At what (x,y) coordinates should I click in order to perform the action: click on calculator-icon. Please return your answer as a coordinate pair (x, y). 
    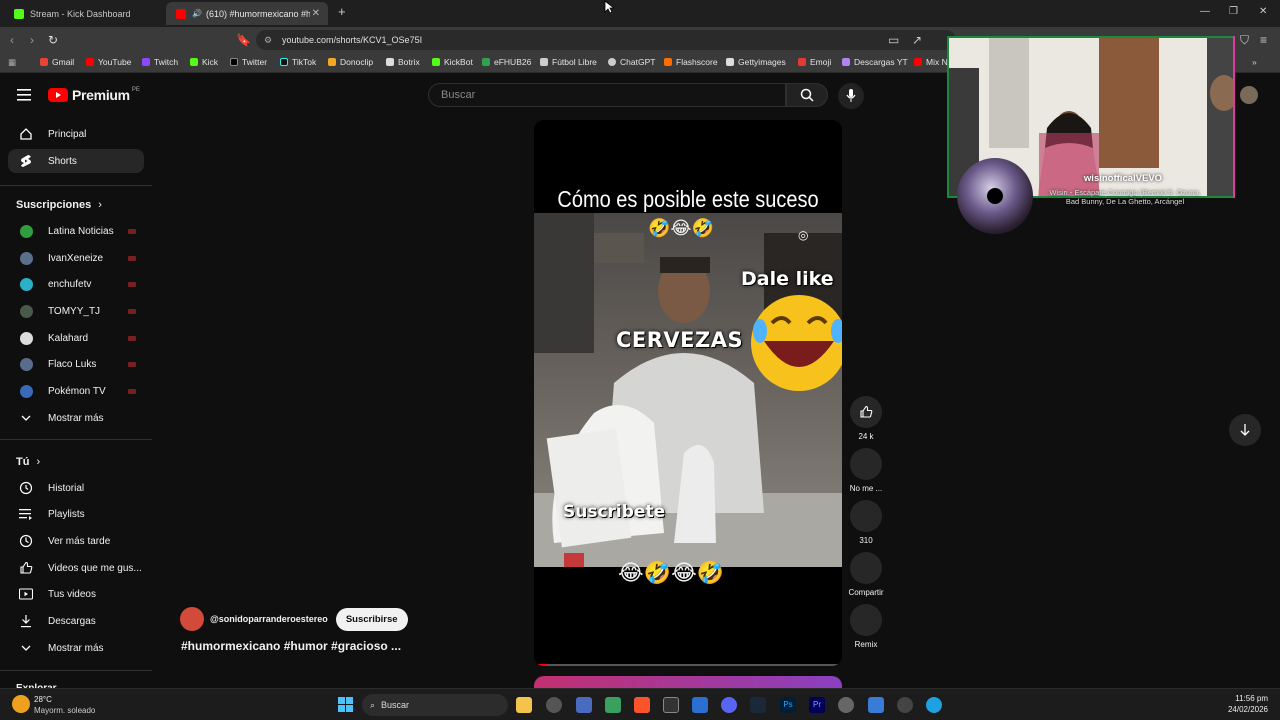
    Looking at the image, I should click on (700, 705).